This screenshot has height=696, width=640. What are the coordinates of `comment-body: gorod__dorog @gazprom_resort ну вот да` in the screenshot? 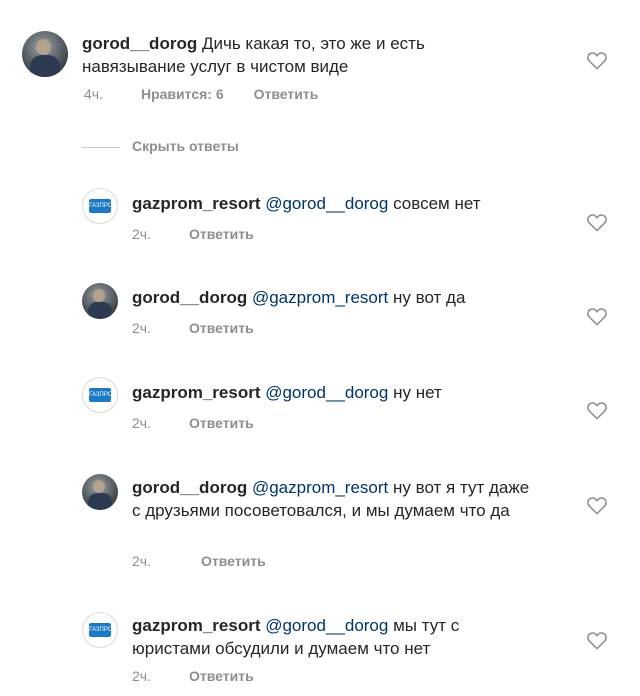 It's located at (347, 297).